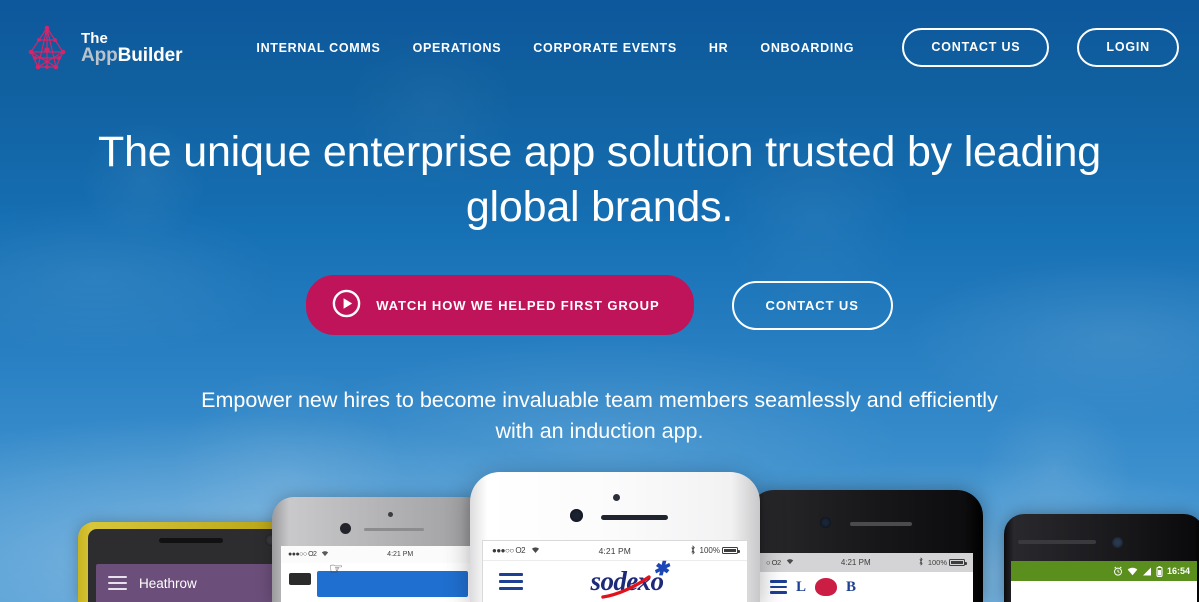  Describe the element at coordinates (865, 587) in the screenshot. I see `app-body: L B` at that location.